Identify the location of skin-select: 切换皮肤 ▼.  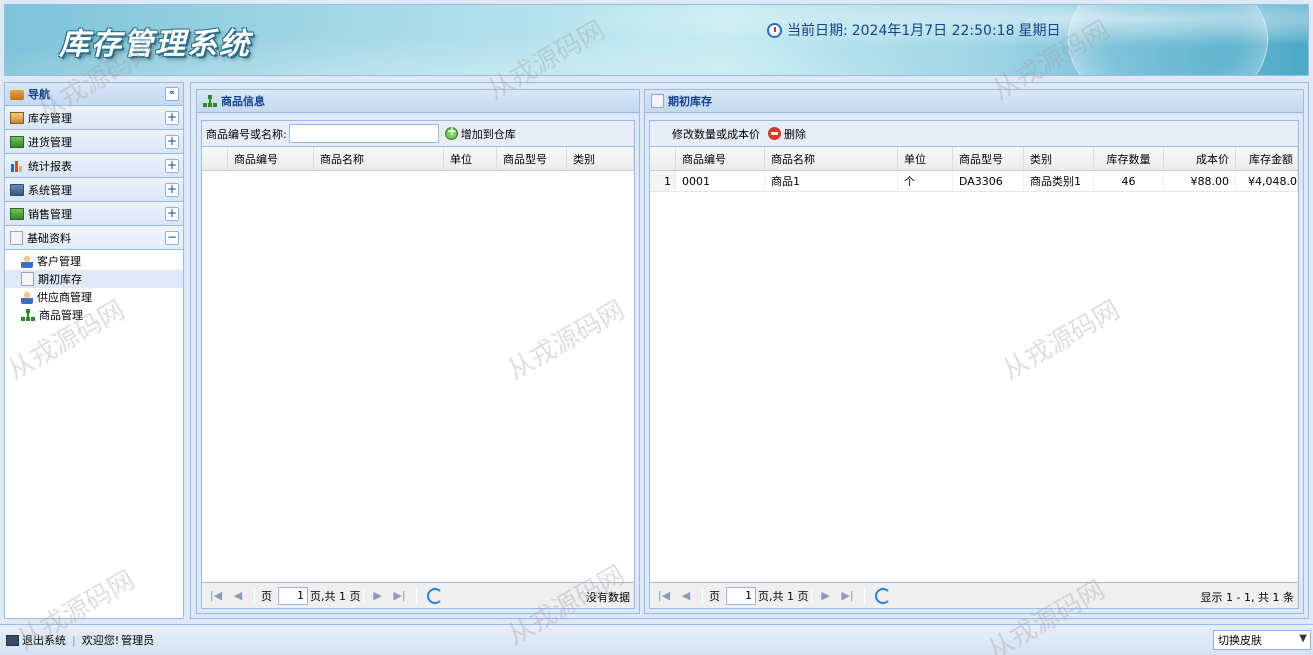
(1262, 640).